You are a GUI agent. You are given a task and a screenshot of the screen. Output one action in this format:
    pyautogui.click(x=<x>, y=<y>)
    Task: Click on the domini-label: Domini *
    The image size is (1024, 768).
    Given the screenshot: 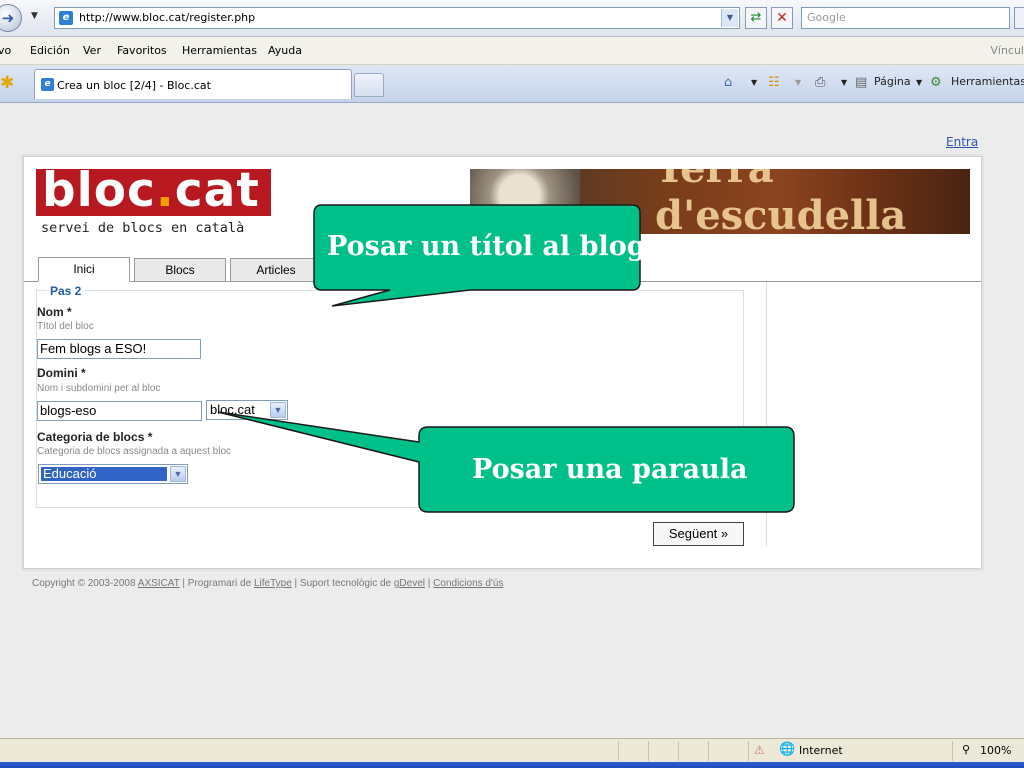 What is the action you would take?
    pyautogui.click(x=61, y=373)
    